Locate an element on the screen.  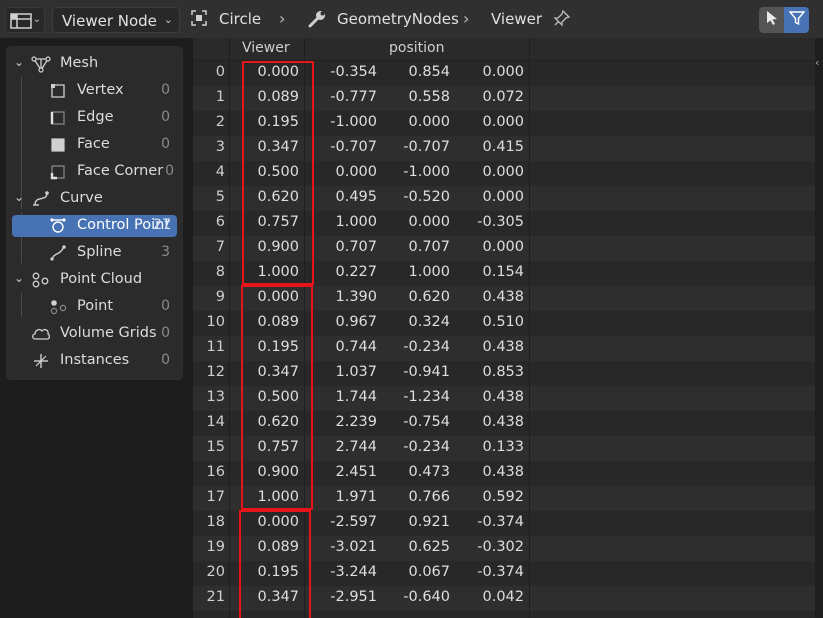
use-filter-toggle is located at coordinates (796, 20).